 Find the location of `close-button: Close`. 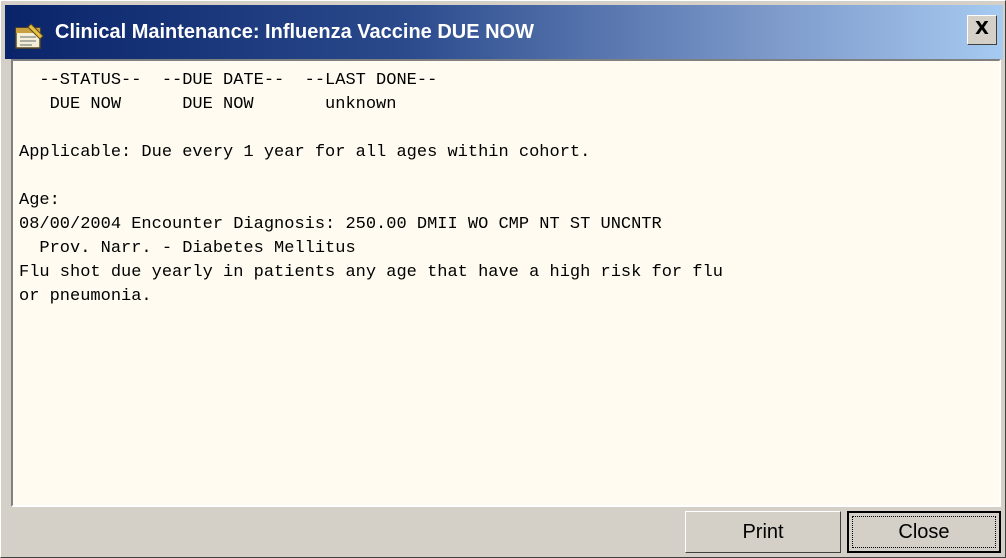

close-button: Close is located at coordinates (924, 532).